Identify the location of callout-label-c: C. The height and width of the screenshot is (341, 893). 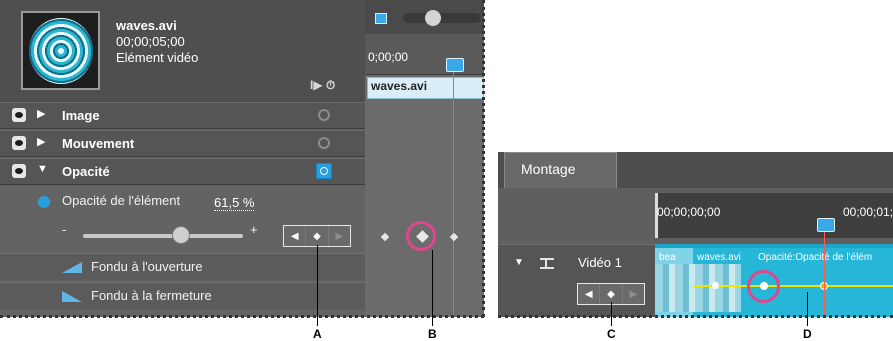
(611, 334).